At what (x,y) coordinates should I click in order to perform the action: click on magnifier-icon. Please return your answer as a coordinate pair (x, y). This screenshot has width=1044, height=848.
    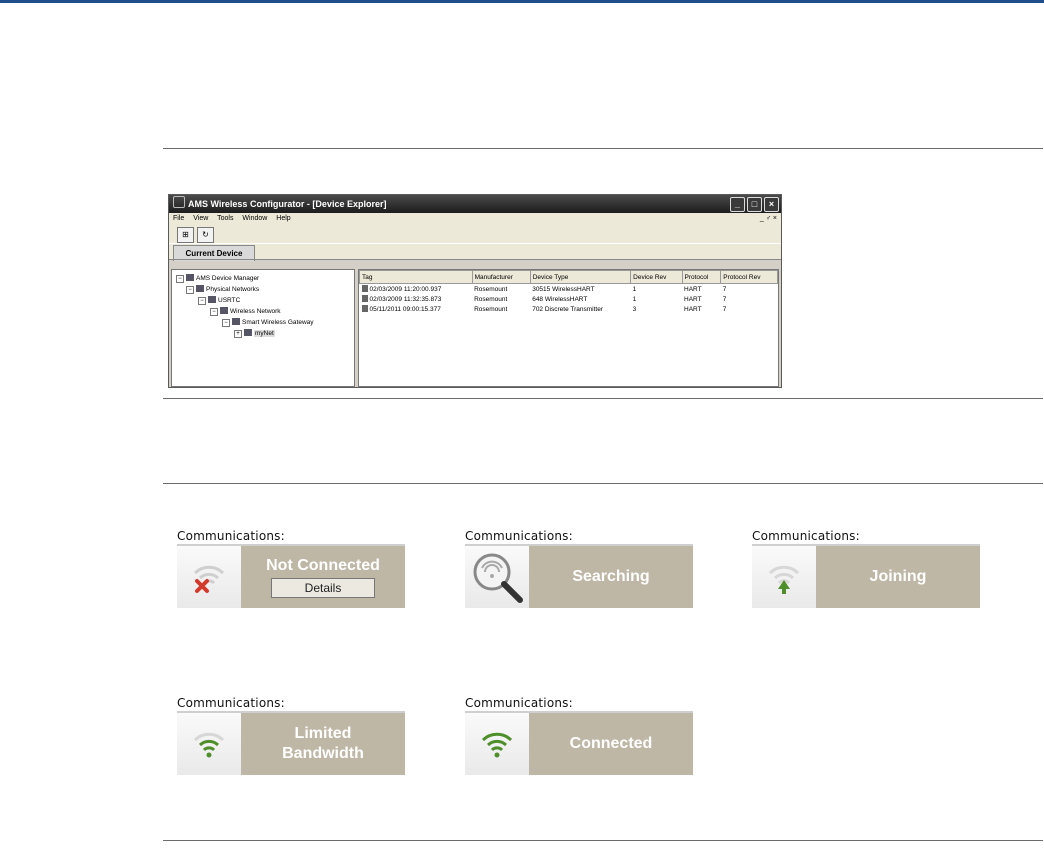
    Looking at the image, I should click on (497, 577).